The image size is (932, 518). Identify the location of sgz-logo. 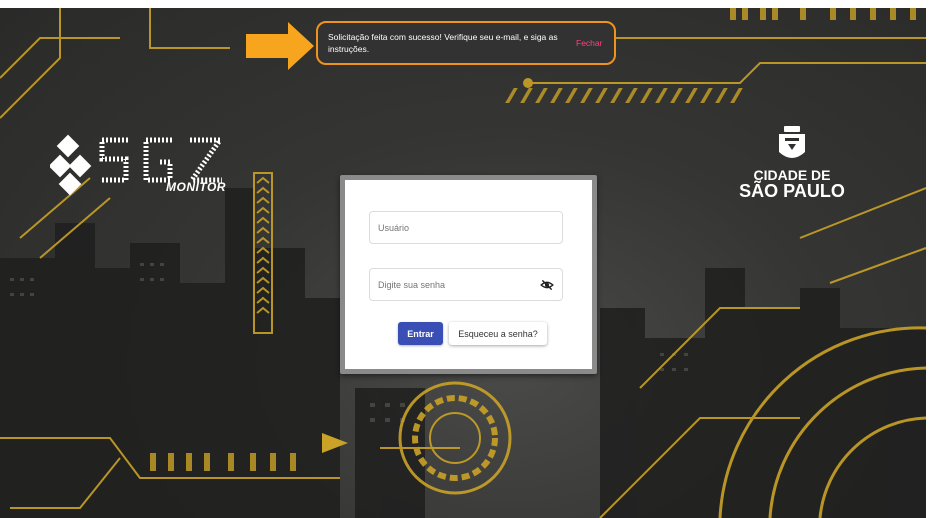
(137, 165).